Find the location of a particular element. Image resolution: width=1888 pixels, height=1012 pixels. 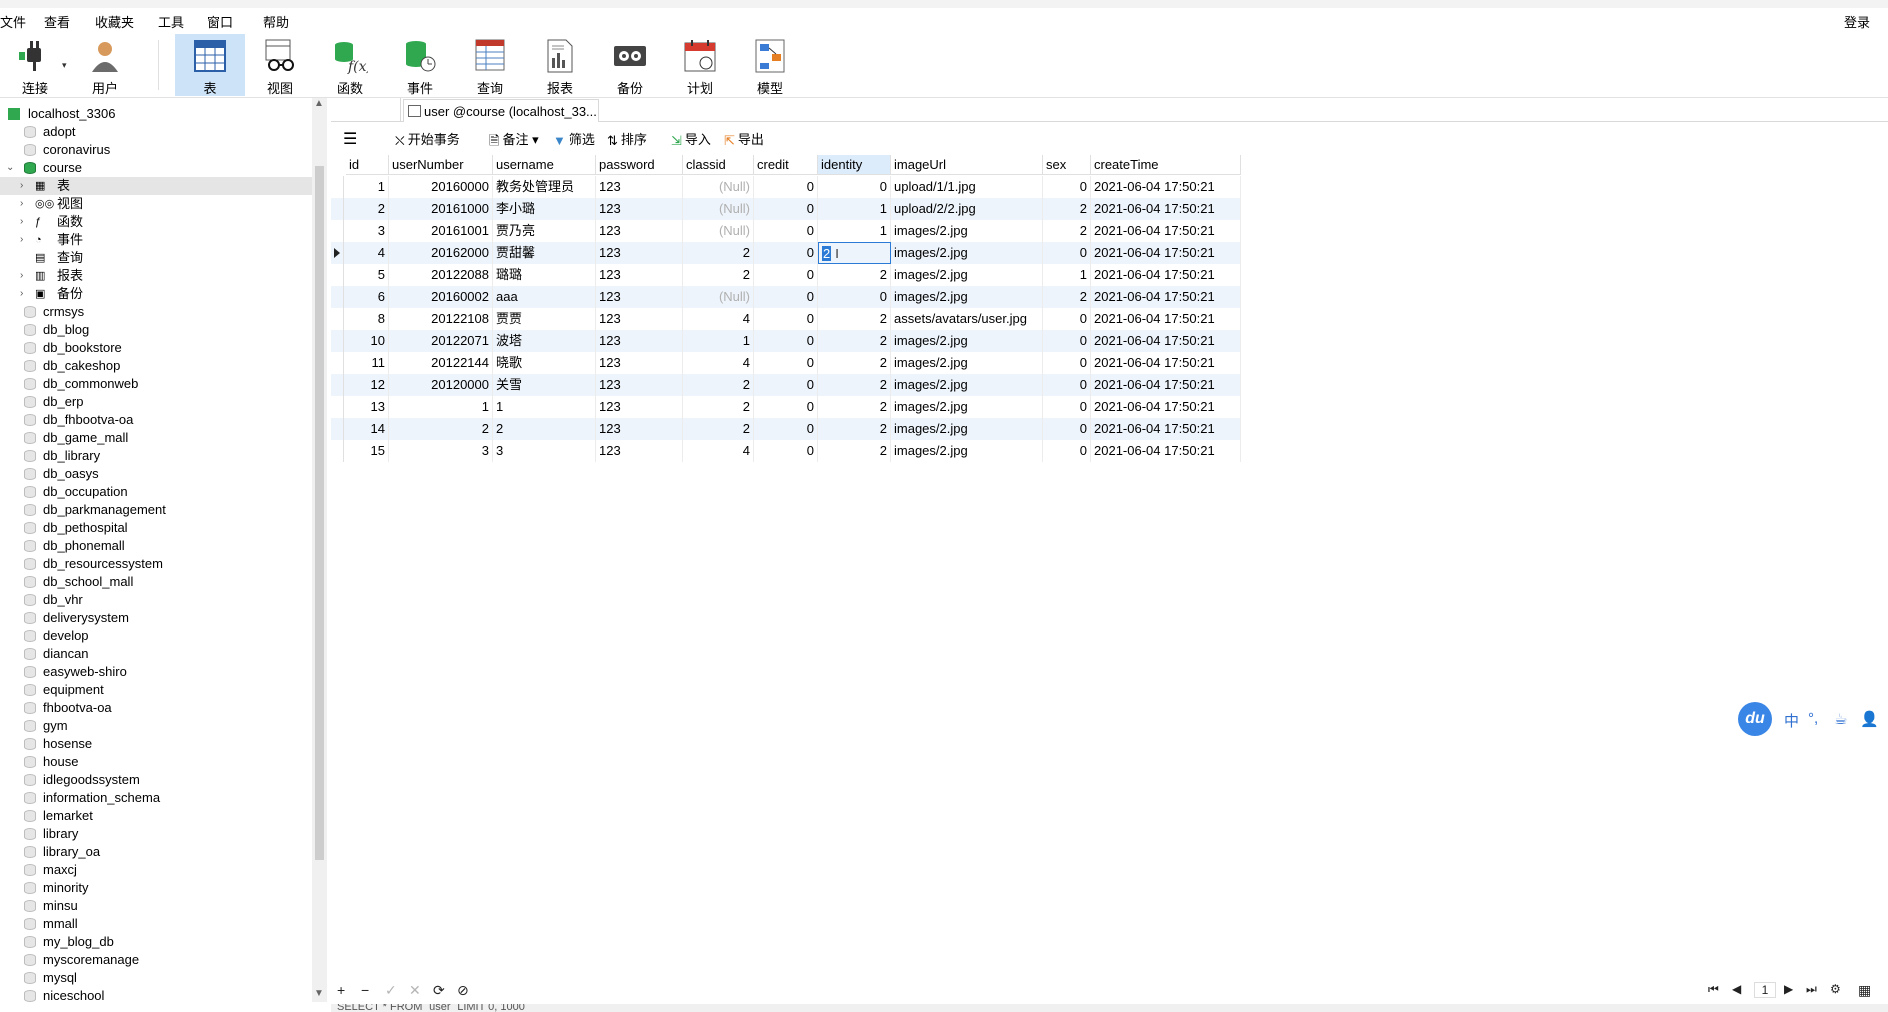

import-button: ⇲ 导入 is located at coordinates (691, 140).